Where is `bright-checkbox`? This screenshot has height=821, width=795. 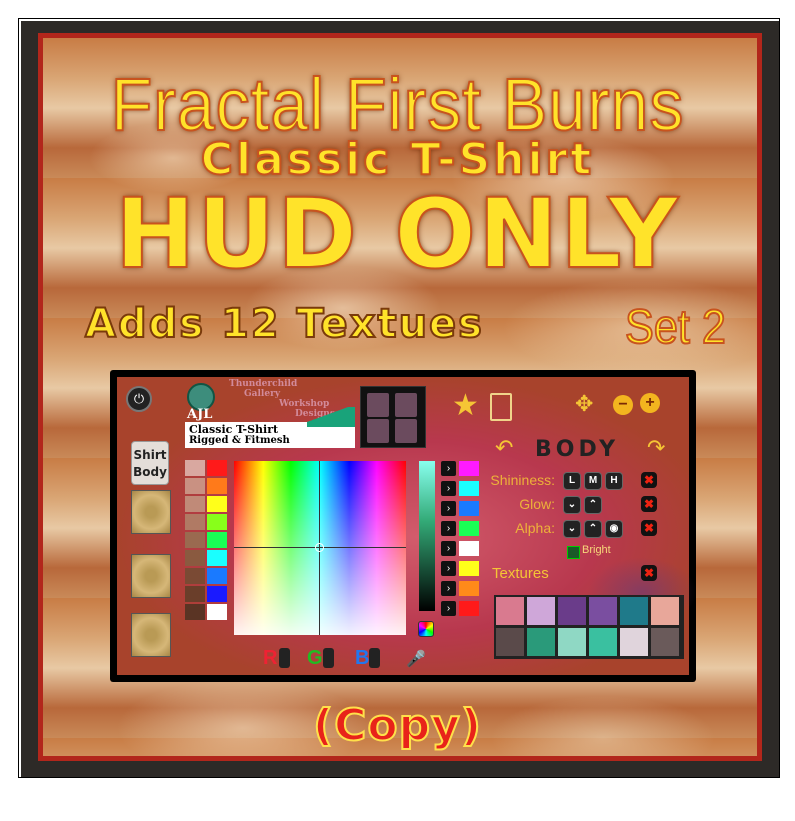
bright-checkbox is located at coordinates (573, 552).